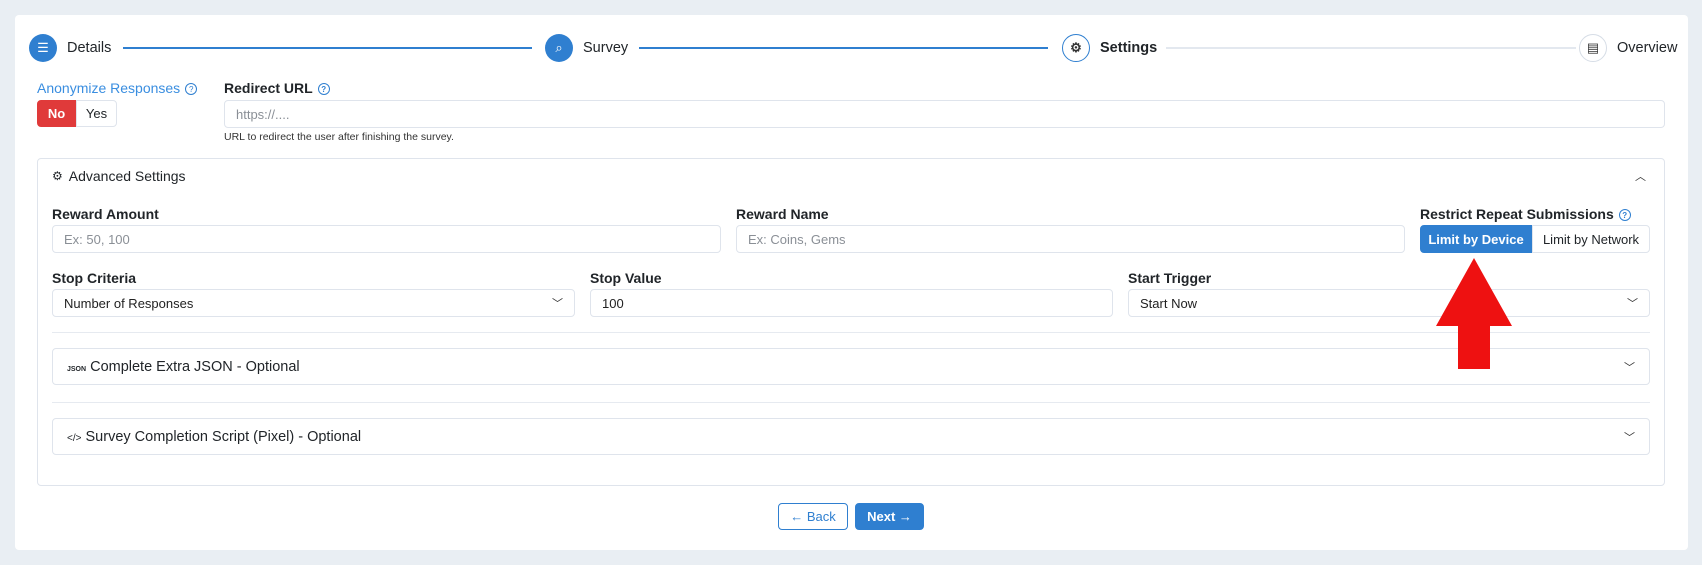  Describe the element at coordinates (1129, 48) in the screenshot. I see `step-label: Settings` at that location.